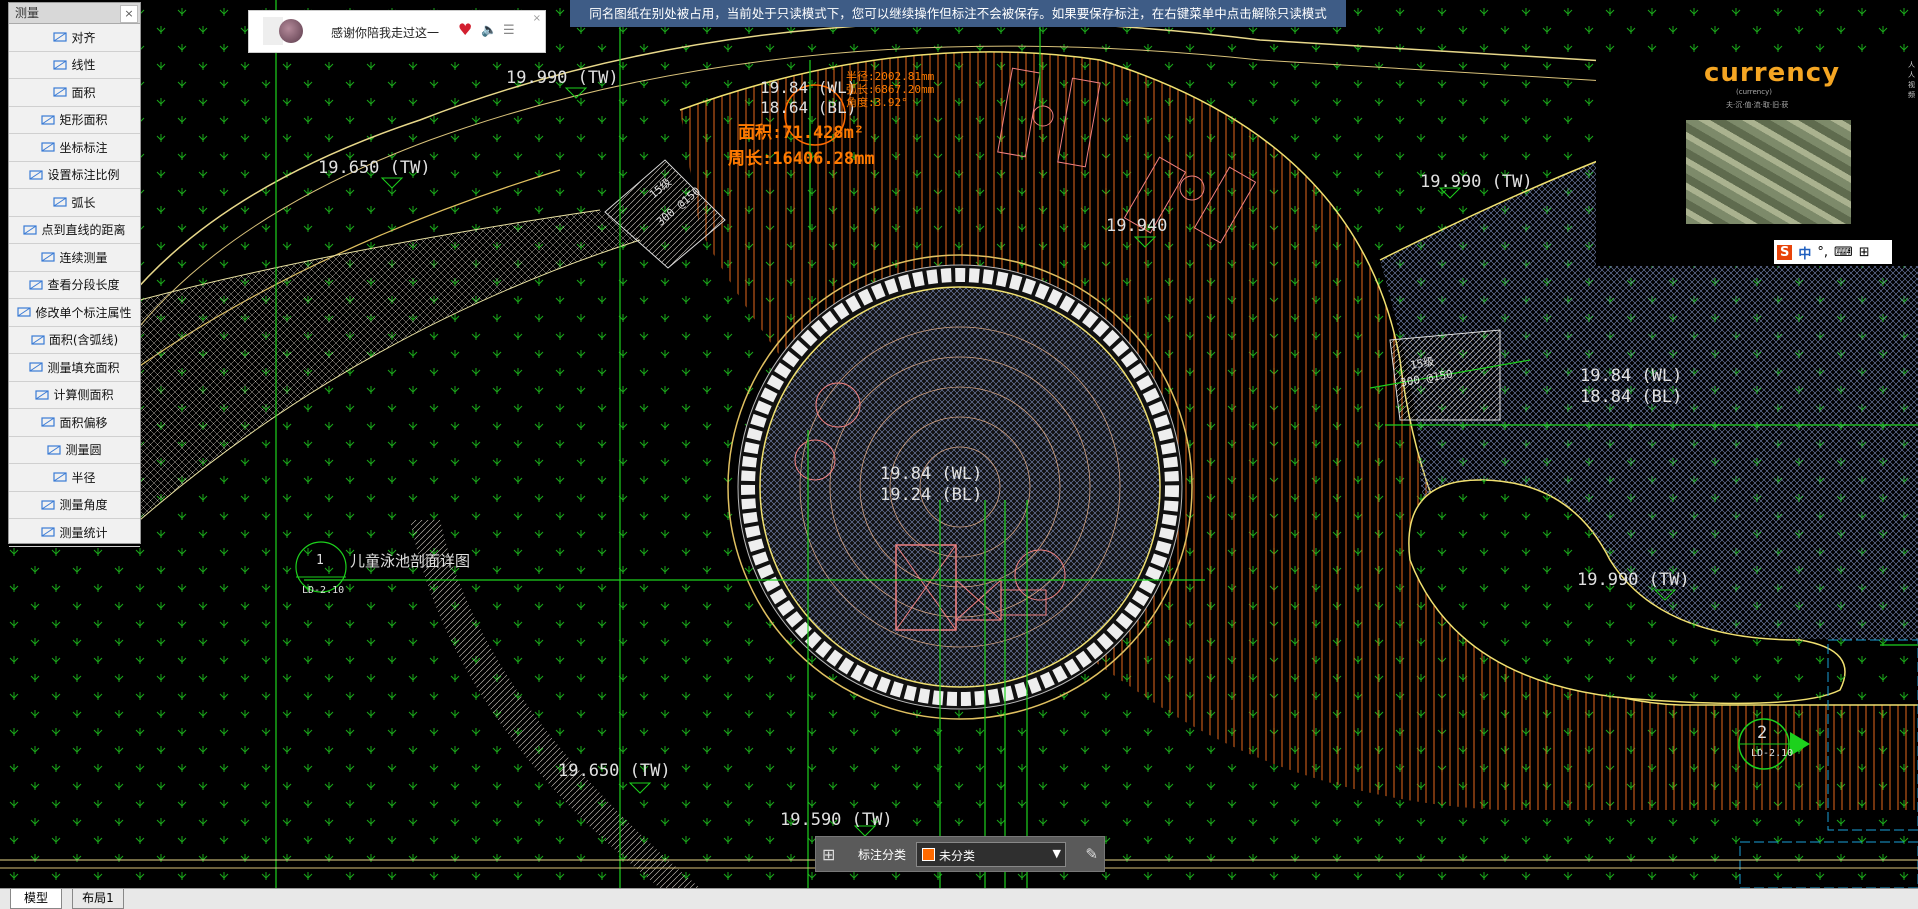 The height and width of the screenshot is (909, 1918). I want to click on tool-button: 查看分段长度, so click(74, 285).